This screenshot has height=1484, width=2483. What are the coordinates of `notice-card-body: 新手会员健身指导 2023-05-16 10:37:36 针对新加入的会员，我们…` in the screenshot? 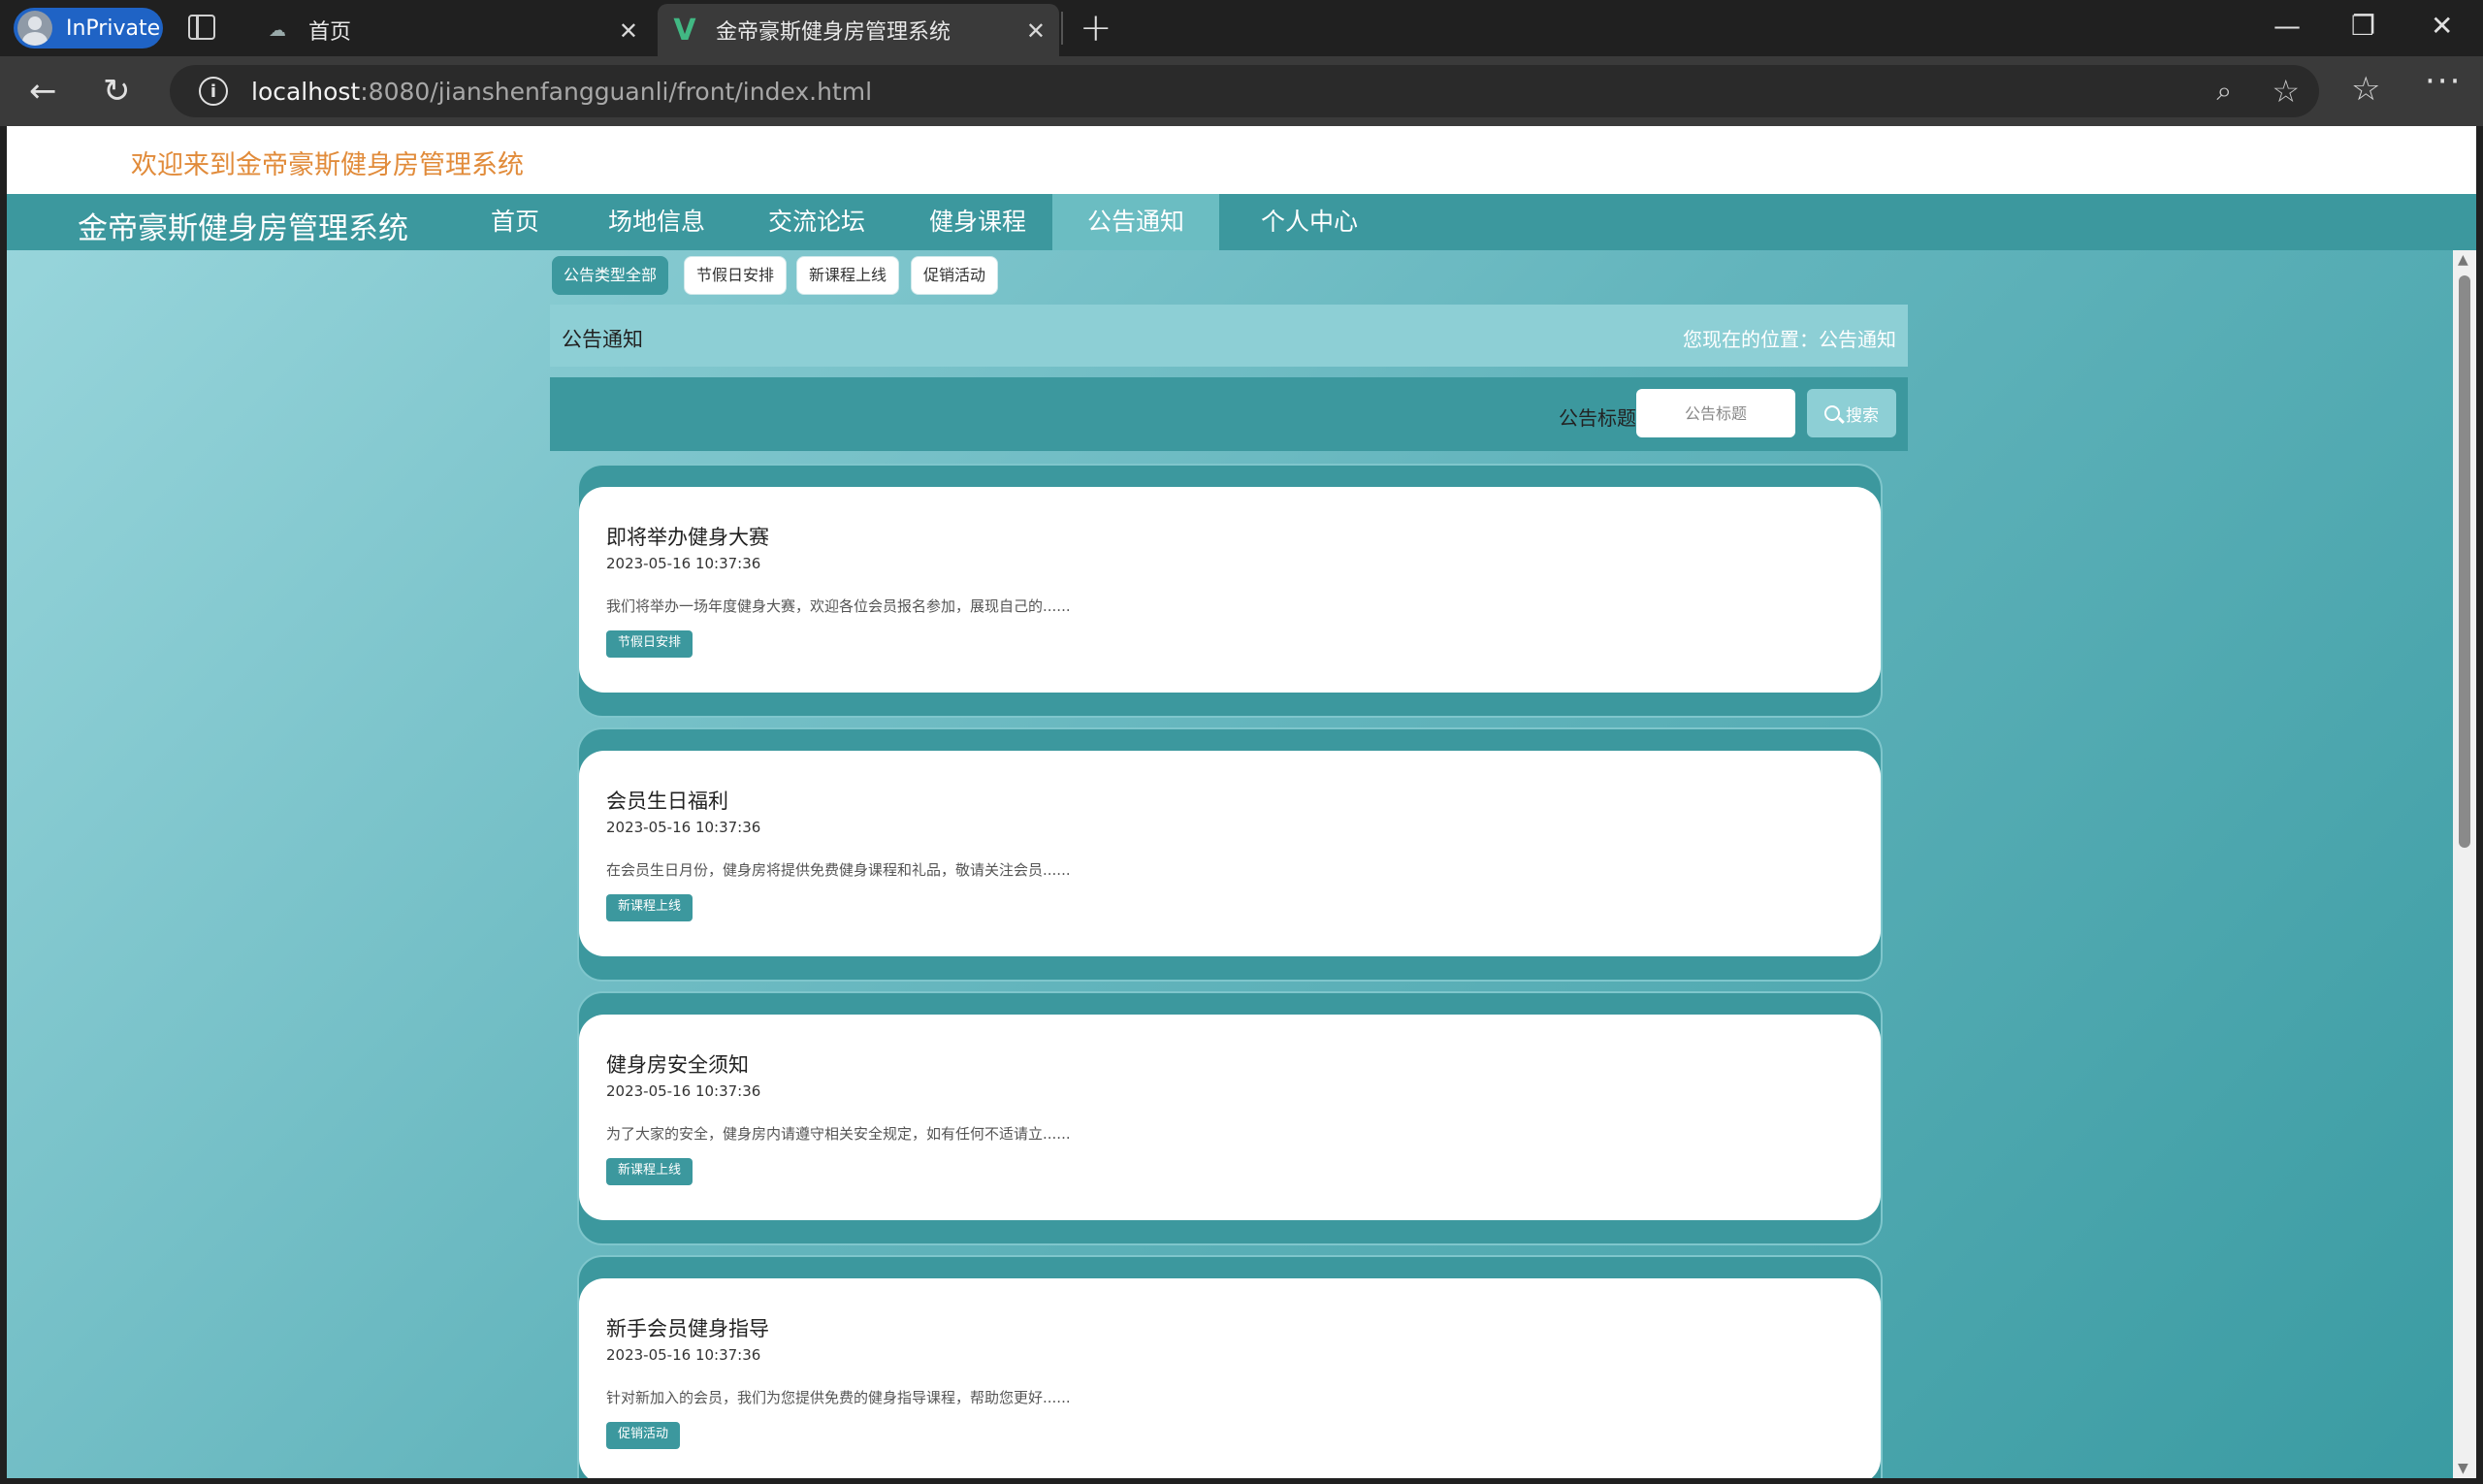 It's located at (1230, 1378).